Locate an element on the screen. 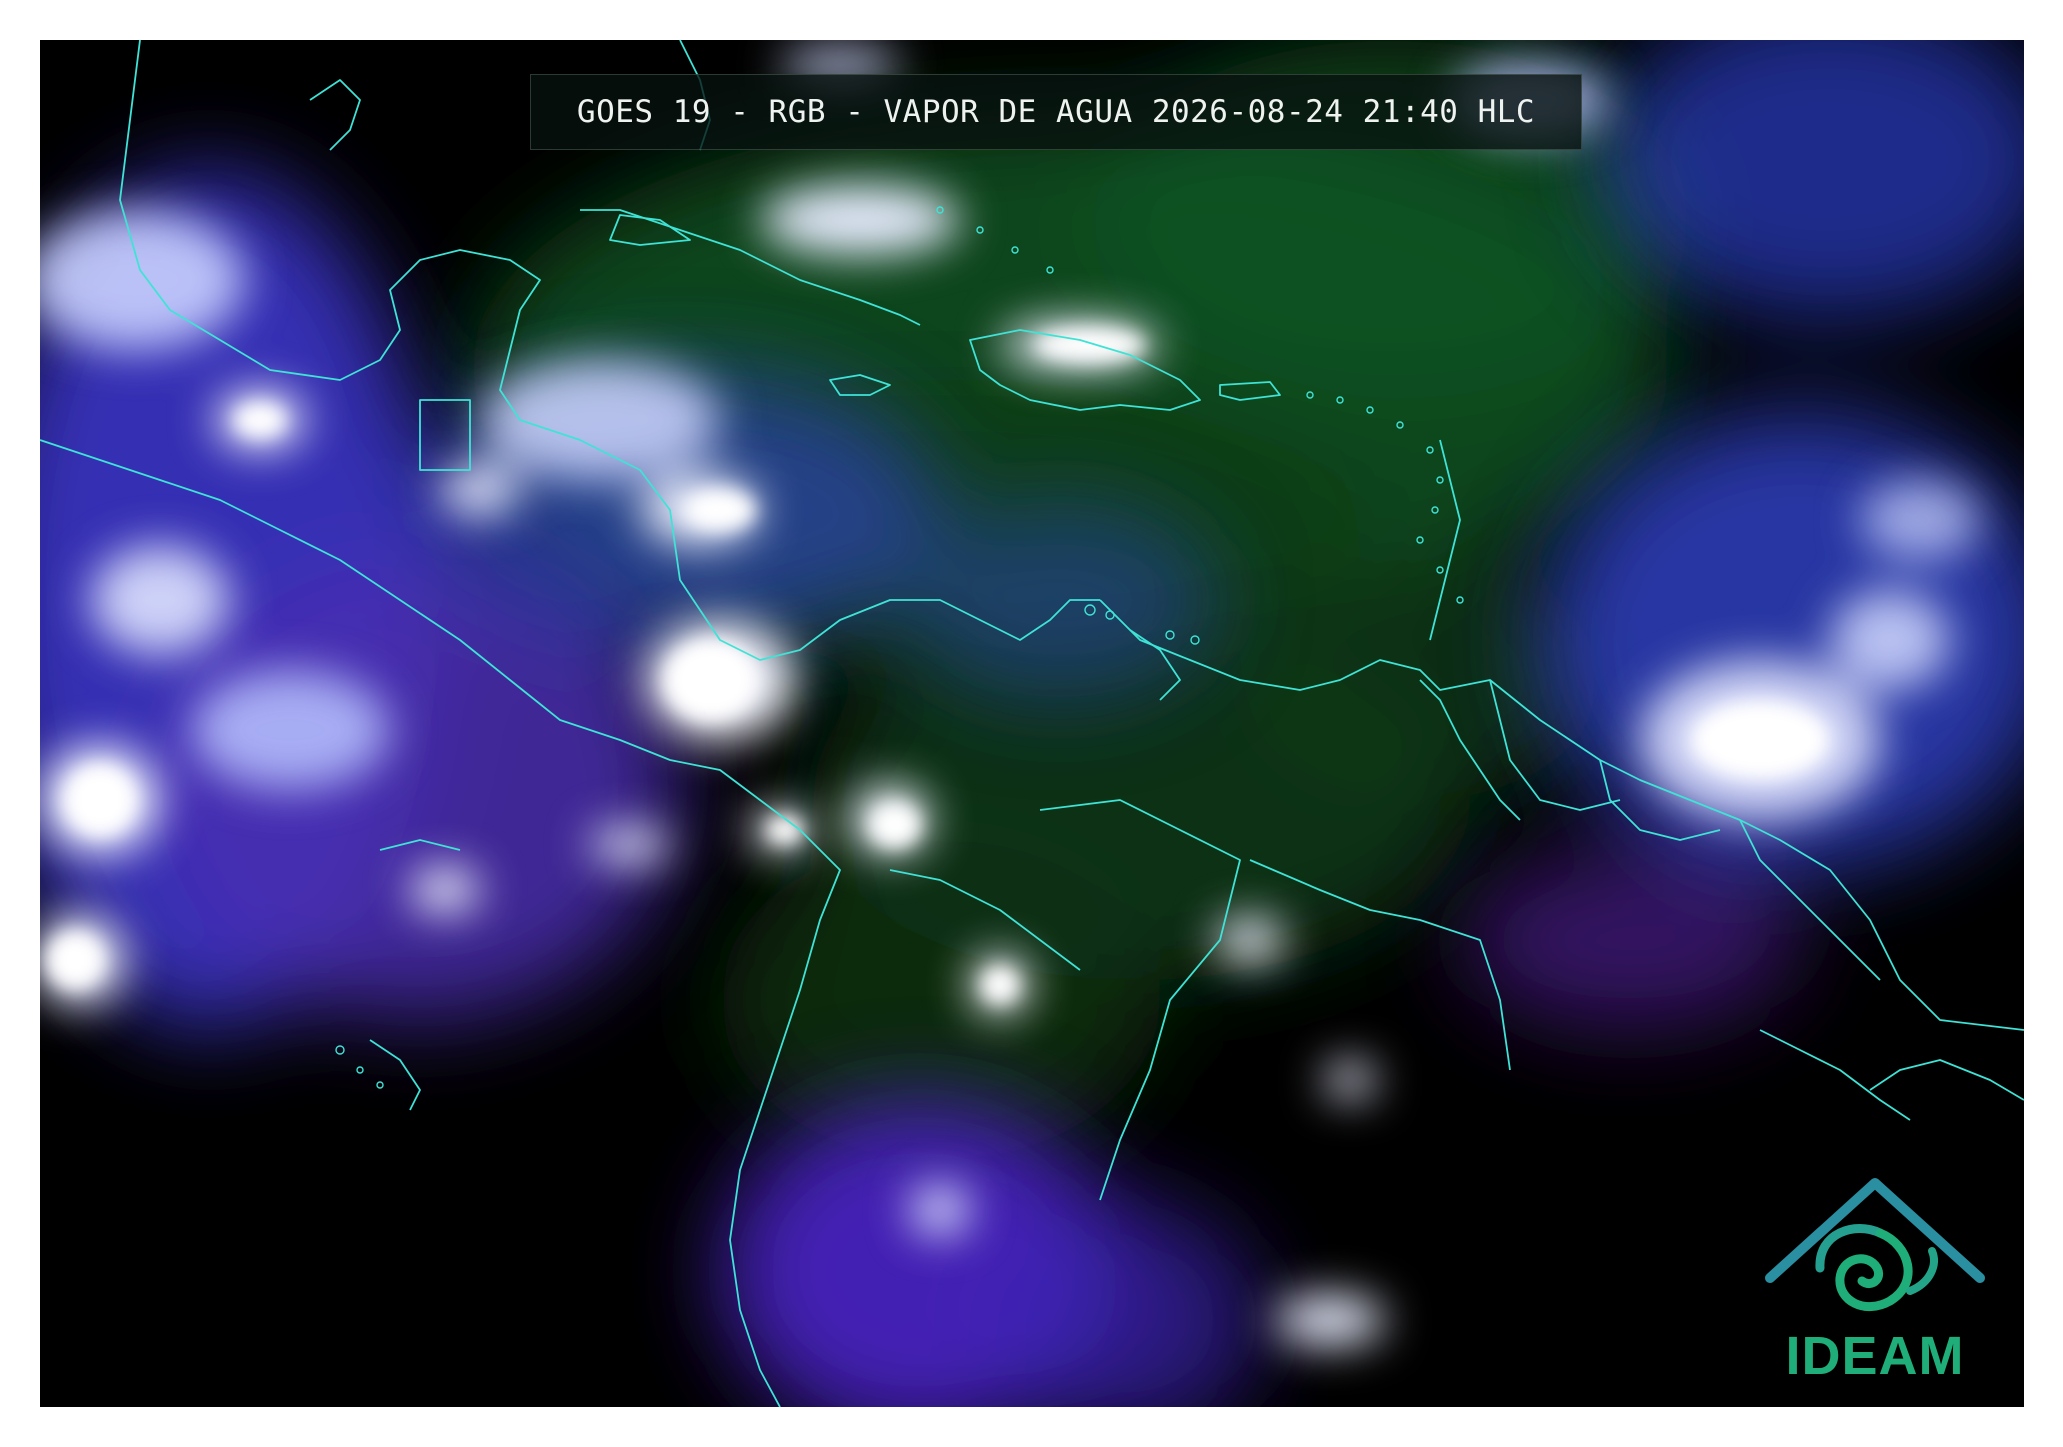 The width and height of the screenshot is (2063, 1447). ideam-logo-text: IDEAM is located at coordinates (1875, 1356).